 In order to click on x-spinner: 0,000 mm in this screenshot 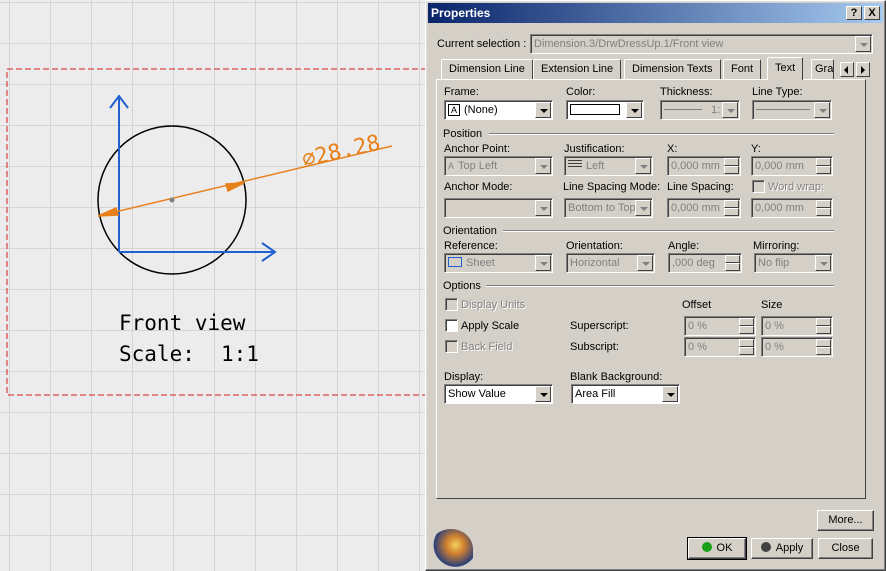, I will do `click(704, 166)`.